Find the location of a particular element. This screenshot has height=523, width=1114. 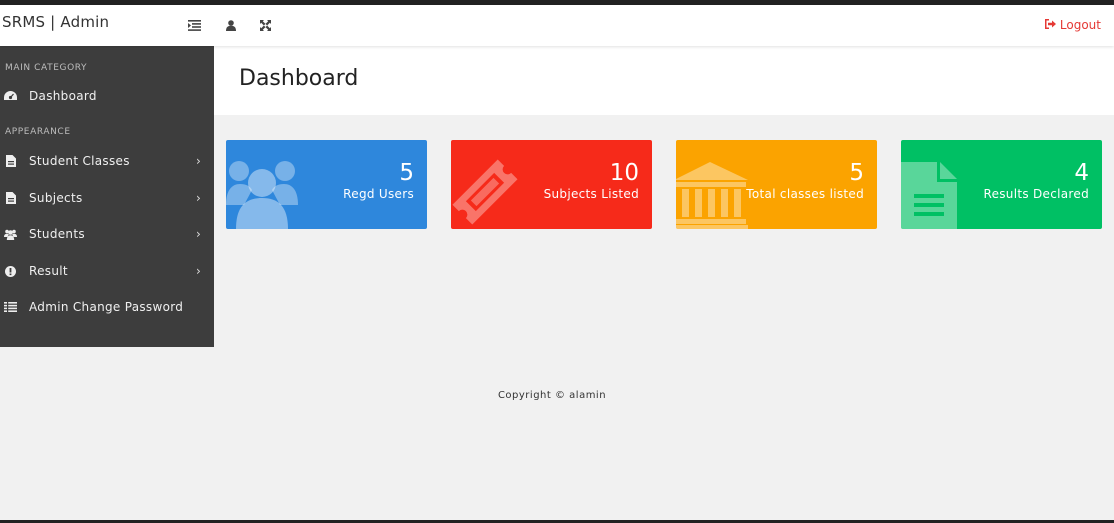

sidebar-item-label: Result is located at coordinates (48, 271).